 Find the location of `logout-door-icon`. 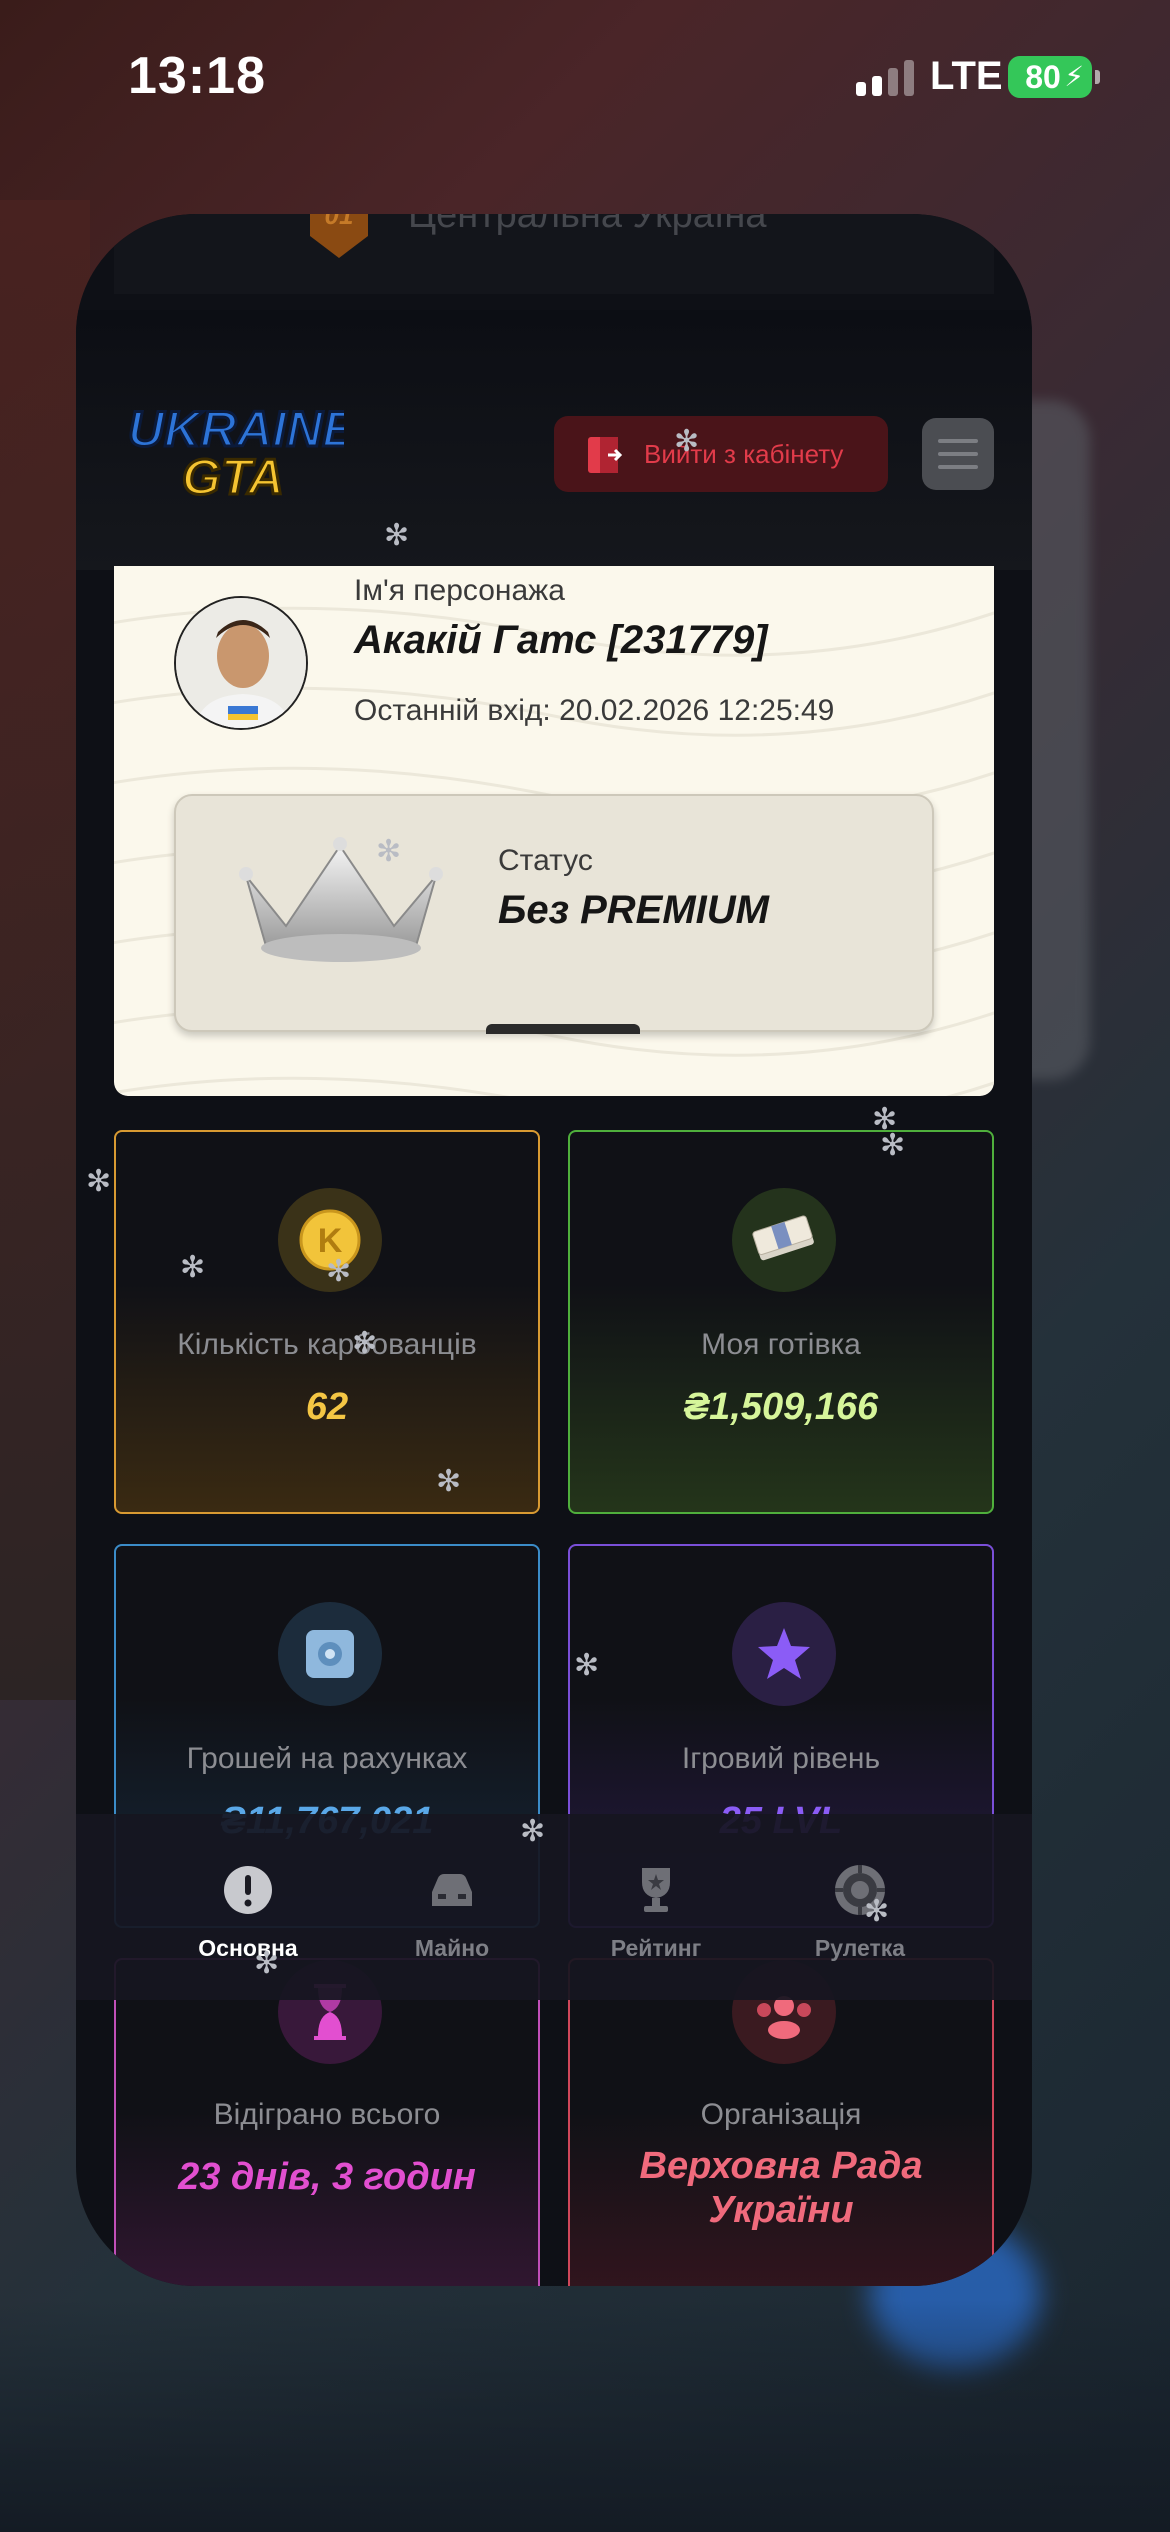

logout-door-icon is located at coordinates (605, 455).